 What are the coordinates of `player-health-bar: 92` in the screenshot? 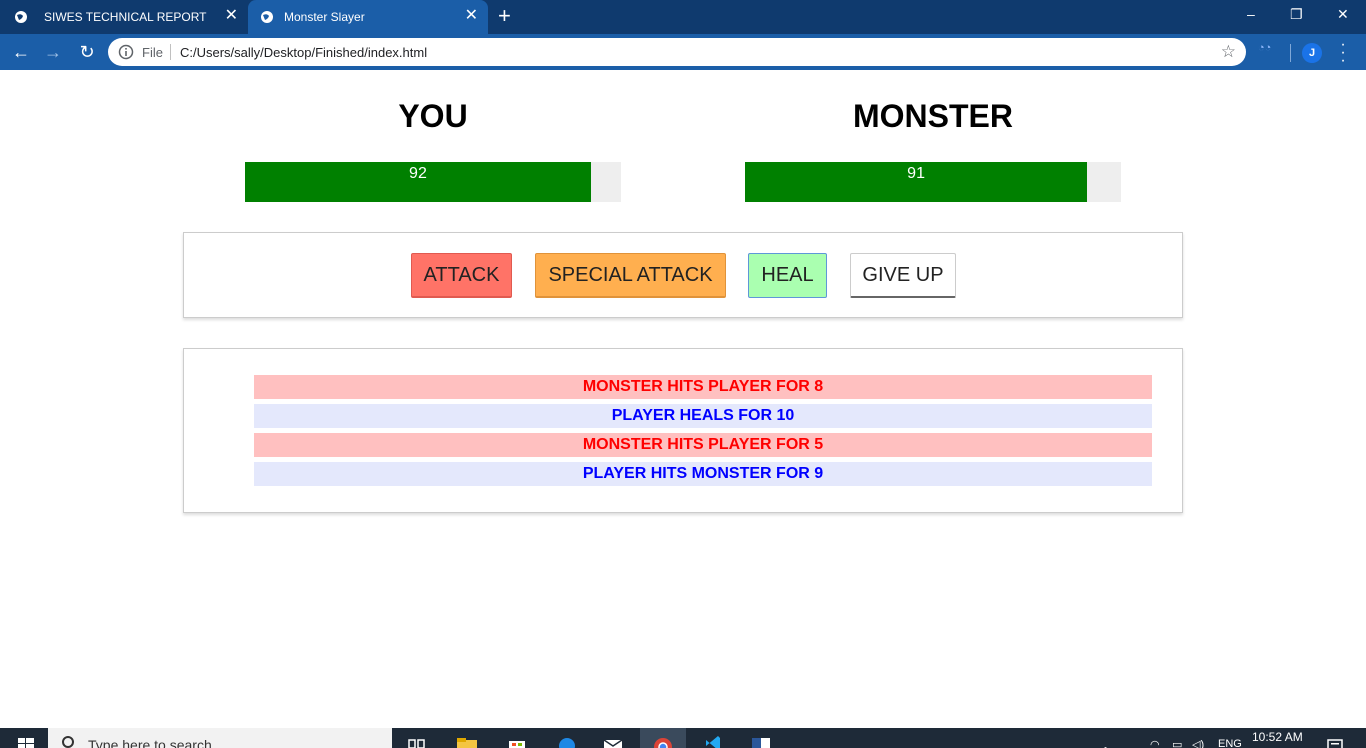 It's located at (433, 182).